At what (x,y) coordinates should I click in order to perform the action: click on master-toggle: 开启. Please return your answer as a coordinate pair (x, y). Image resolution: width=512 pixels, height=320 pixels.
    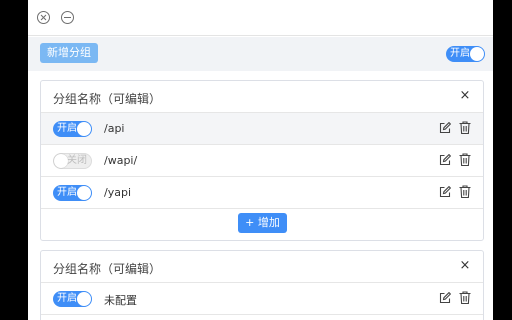
    Looking at the image, I should click on (465, 54).